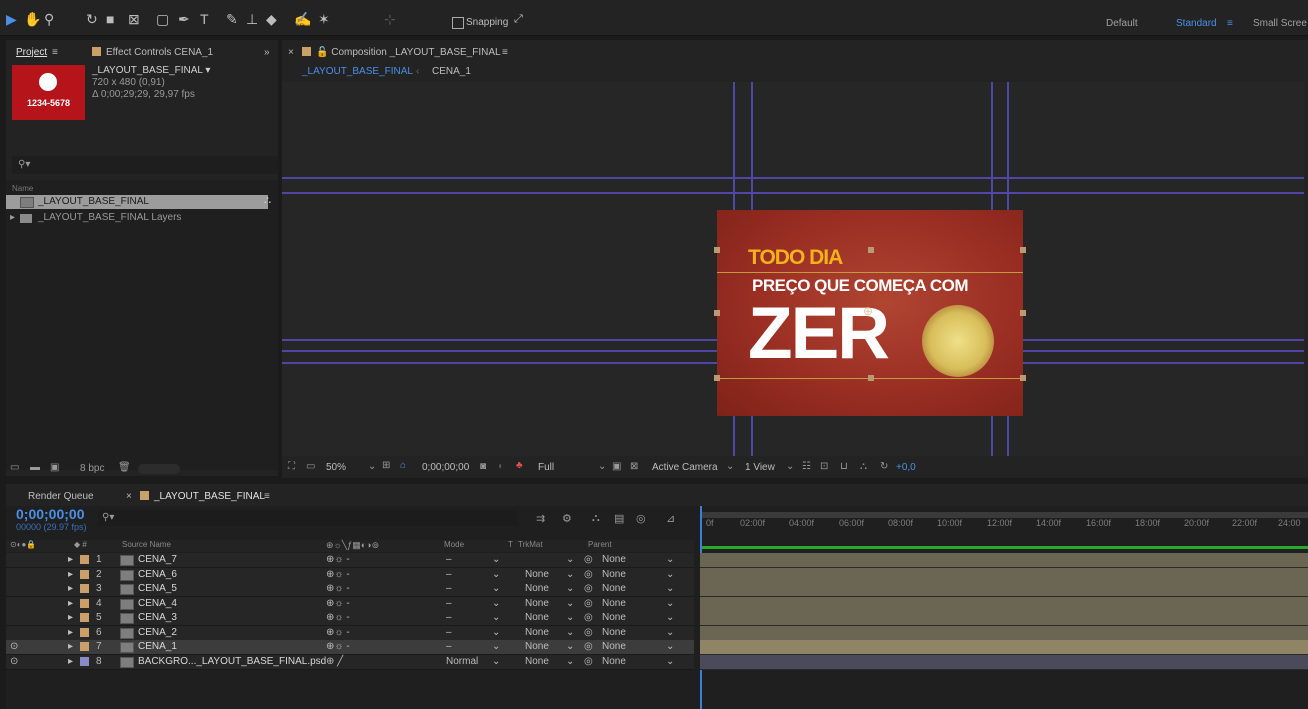 This screenshot has height=709, width=1308. Describe the element at coordinates (14, 646) in the screenshot. I see `eye-visibility-icon: ⊙` at that location.